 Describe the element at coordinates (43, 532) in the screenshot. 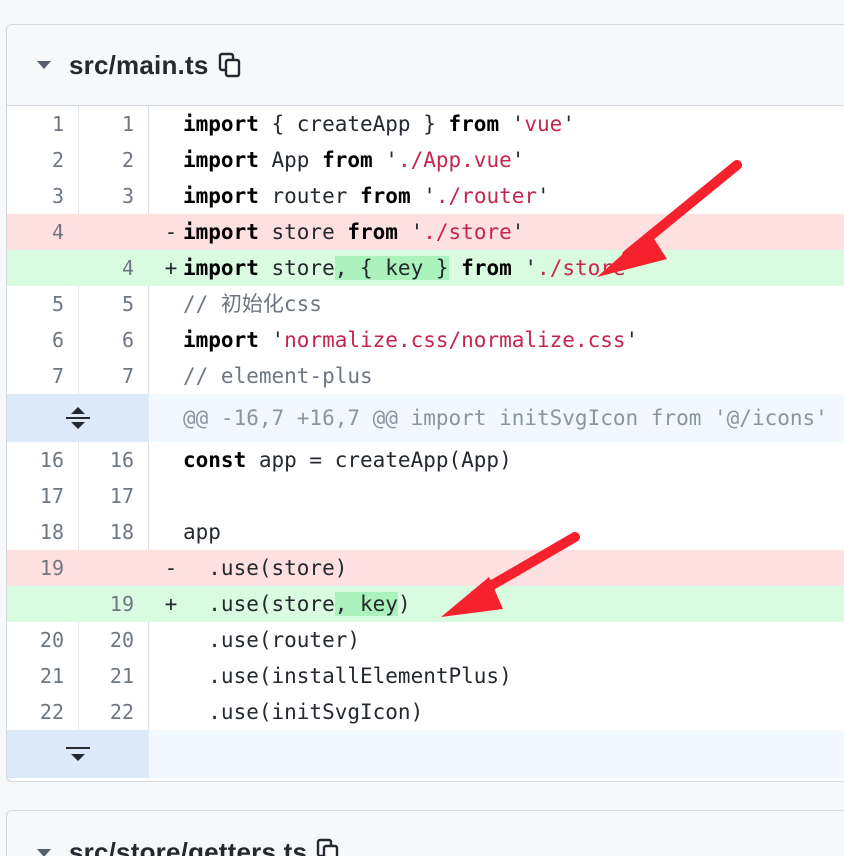

I see `old-line-number: 18` at that location.